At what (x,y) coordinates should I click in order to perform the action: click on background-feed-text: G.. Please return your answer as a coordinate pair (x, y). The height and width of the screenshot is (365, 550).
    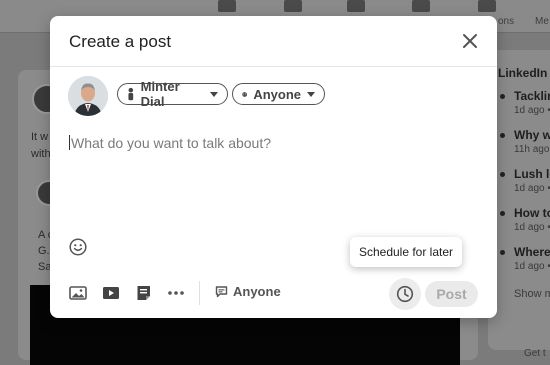
    Looking at the image, I should click on (44, 251).